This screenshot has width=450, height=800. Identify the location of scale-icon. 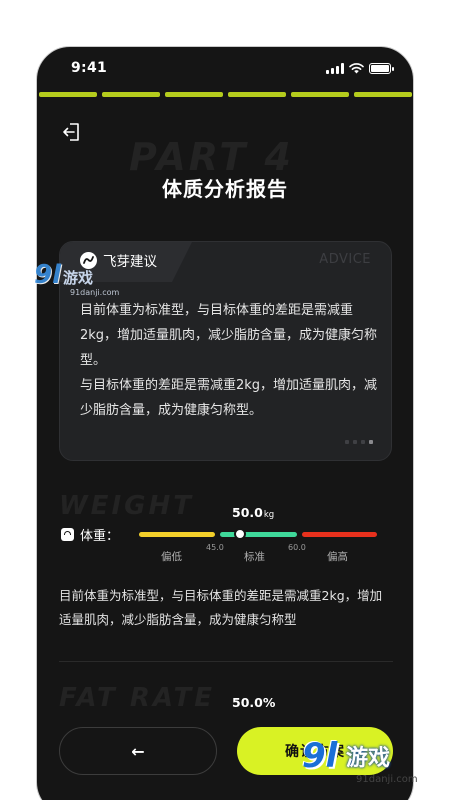
(67, 534).